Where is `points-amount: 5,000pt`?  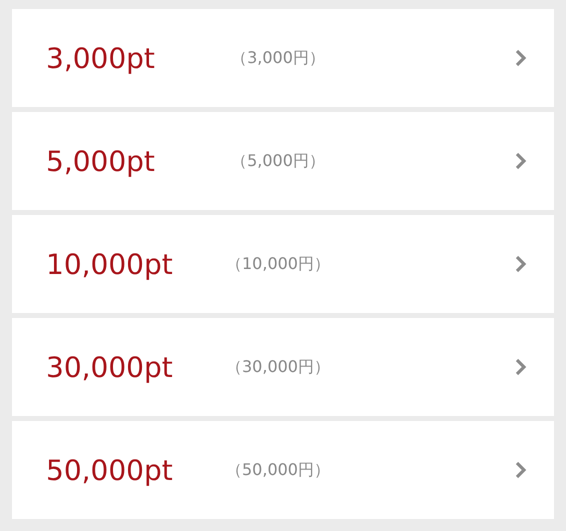 points-amount: 5,000pt is located at coordinates (101, 161).